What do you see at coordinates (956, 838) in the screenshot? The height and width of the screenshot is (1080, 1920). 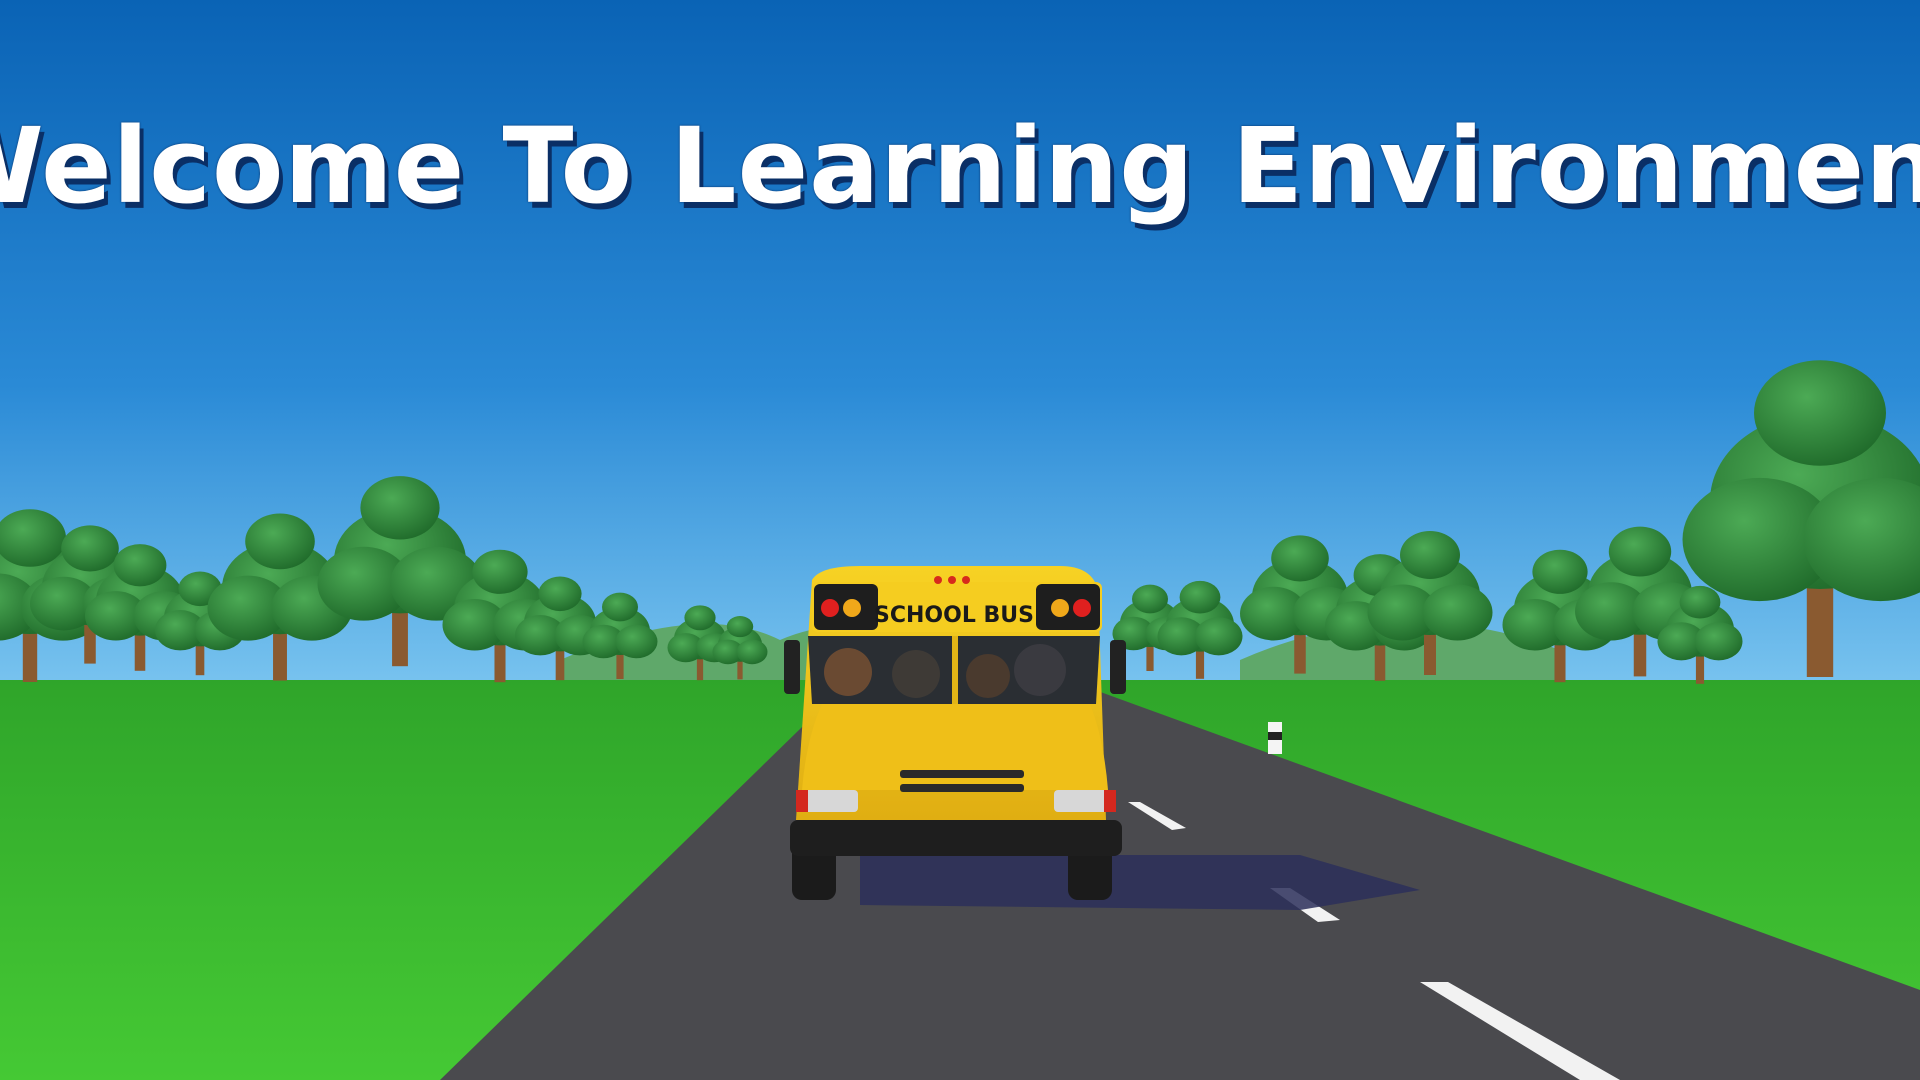 I see `bus-bumper` at bounding box center [956, 838].